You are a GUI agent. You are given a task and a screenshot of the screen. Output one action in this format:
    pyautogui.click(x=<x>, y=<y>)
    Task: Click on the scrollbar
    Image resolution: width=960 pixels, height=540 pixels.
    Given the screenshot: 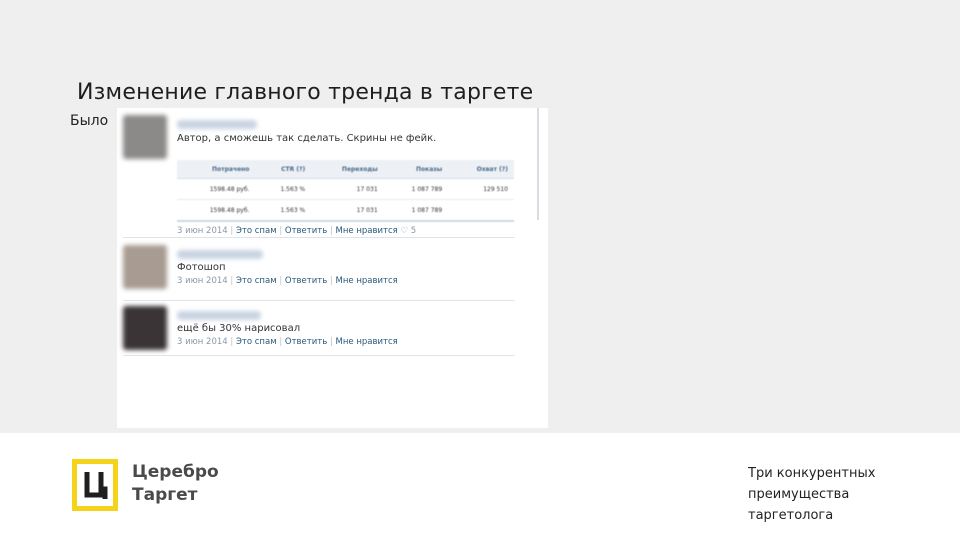 What is the action you would take?
    pyautogui.click(x=538, y=164)
    